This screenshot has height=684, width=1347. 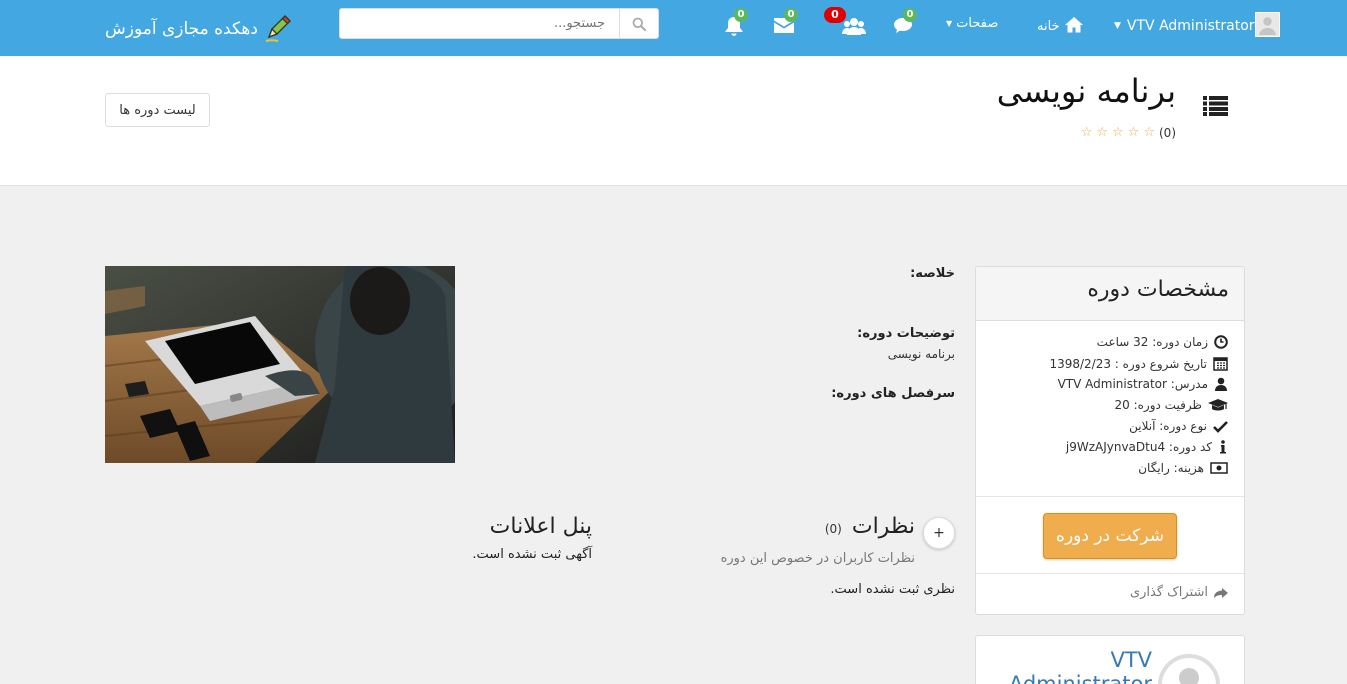 I want to click on spec-cost: هزینه: رایگان, so click(x=1183, y=468).